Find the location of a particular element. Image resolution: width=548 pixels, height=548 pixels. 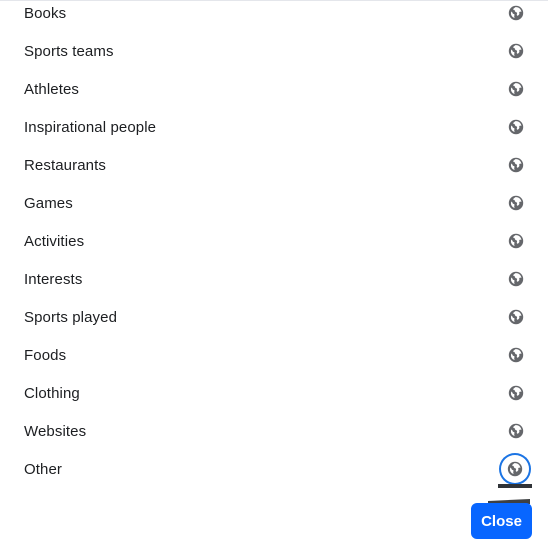

list-item: Books is located at coordinates (274, 16).